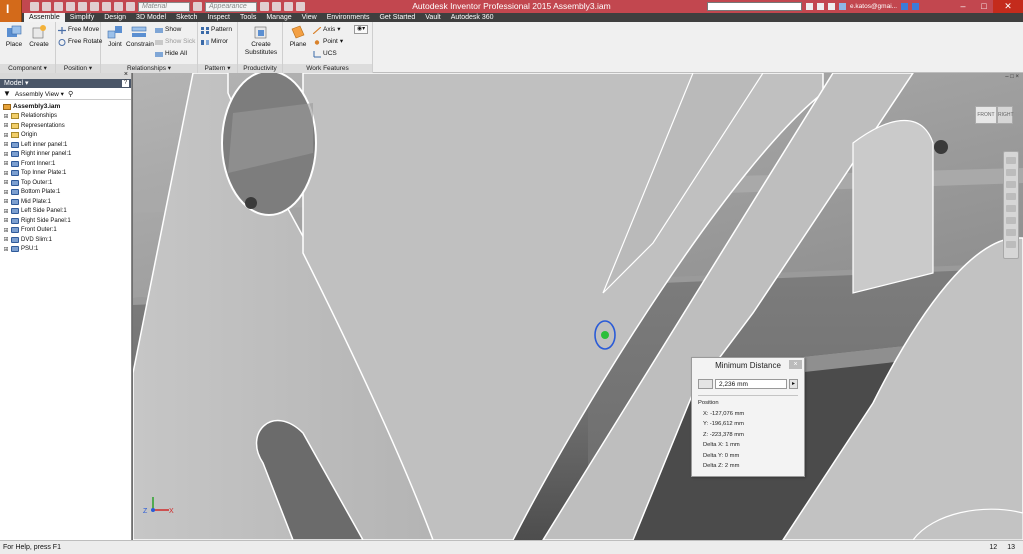 The width and height of the screenshot is (1023, 554). Describe the element at coordinates (916, 6) in the screenshot. I see `help-icon` at that location.